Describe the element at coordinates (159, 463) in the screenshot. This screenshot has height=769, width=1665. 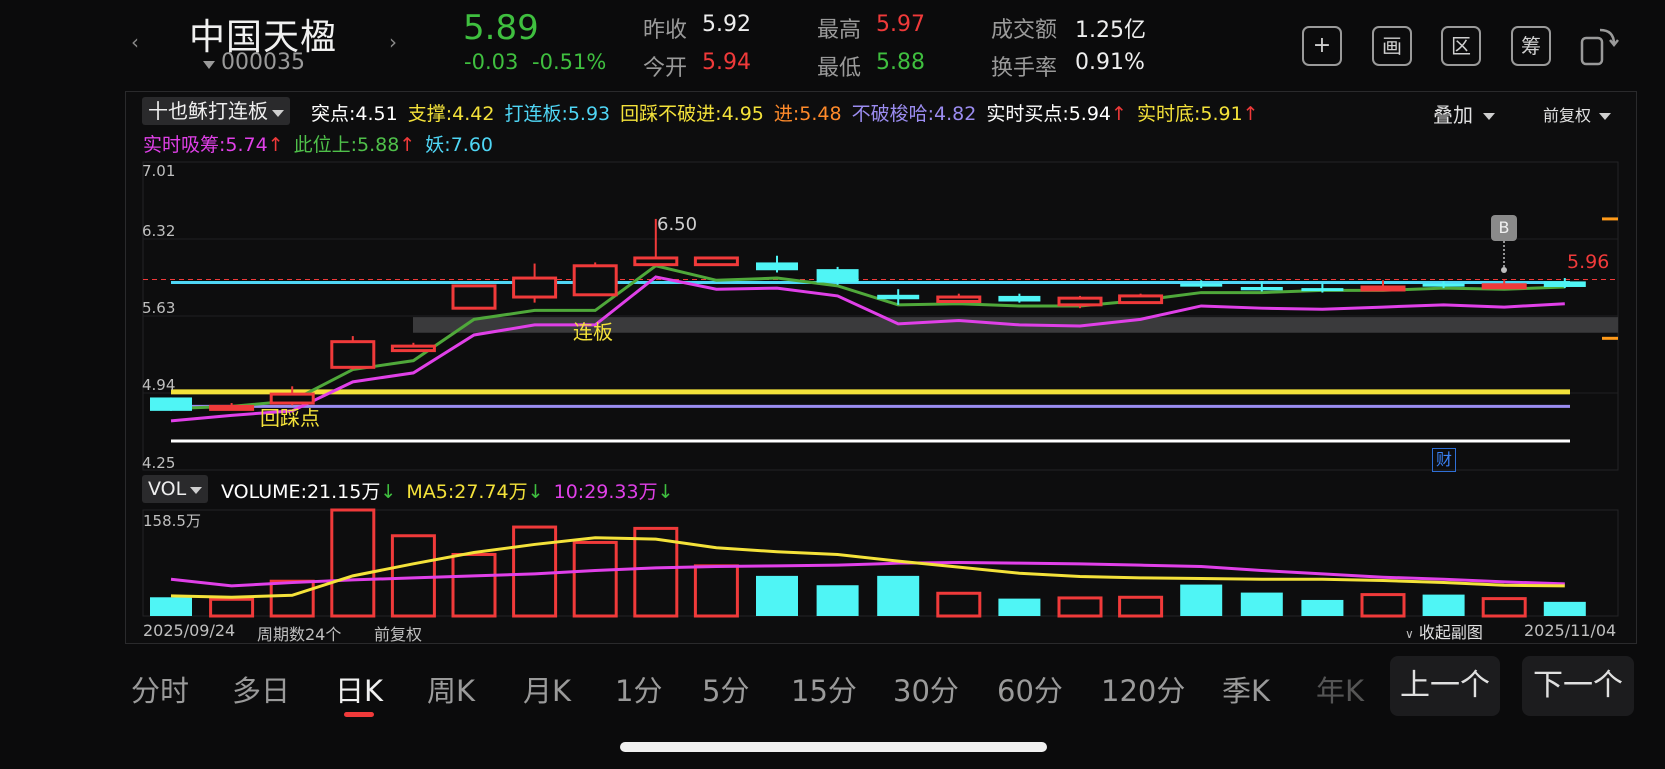
I see `y-tick-label: 4.25` at that location.